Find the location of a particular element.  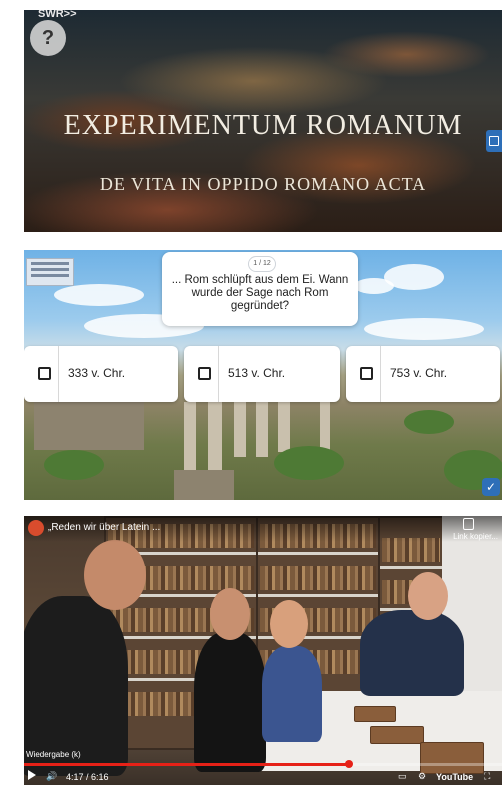

progress-bar is located at coordinates (263, 764).